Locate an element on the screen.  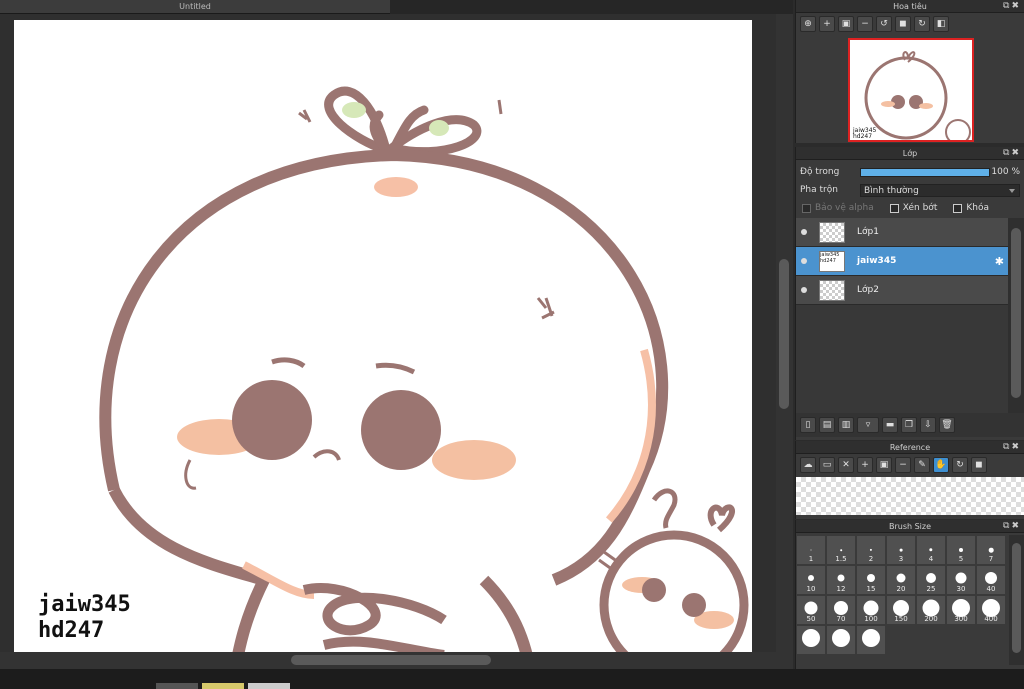
opacity-fill is located at coordinates (925, 172).